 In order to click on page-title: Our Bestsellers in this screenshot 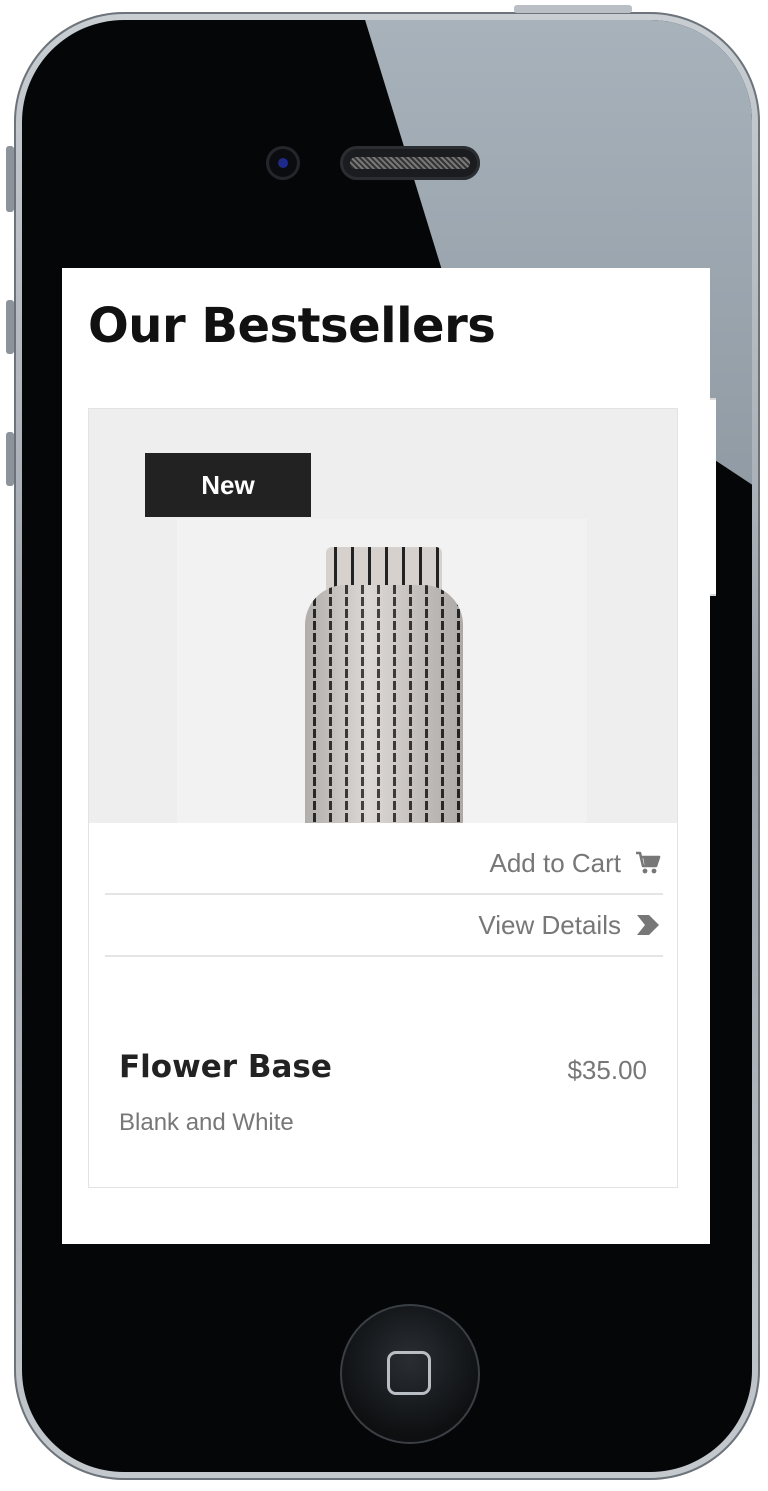, I will do `click(292, 326)`.